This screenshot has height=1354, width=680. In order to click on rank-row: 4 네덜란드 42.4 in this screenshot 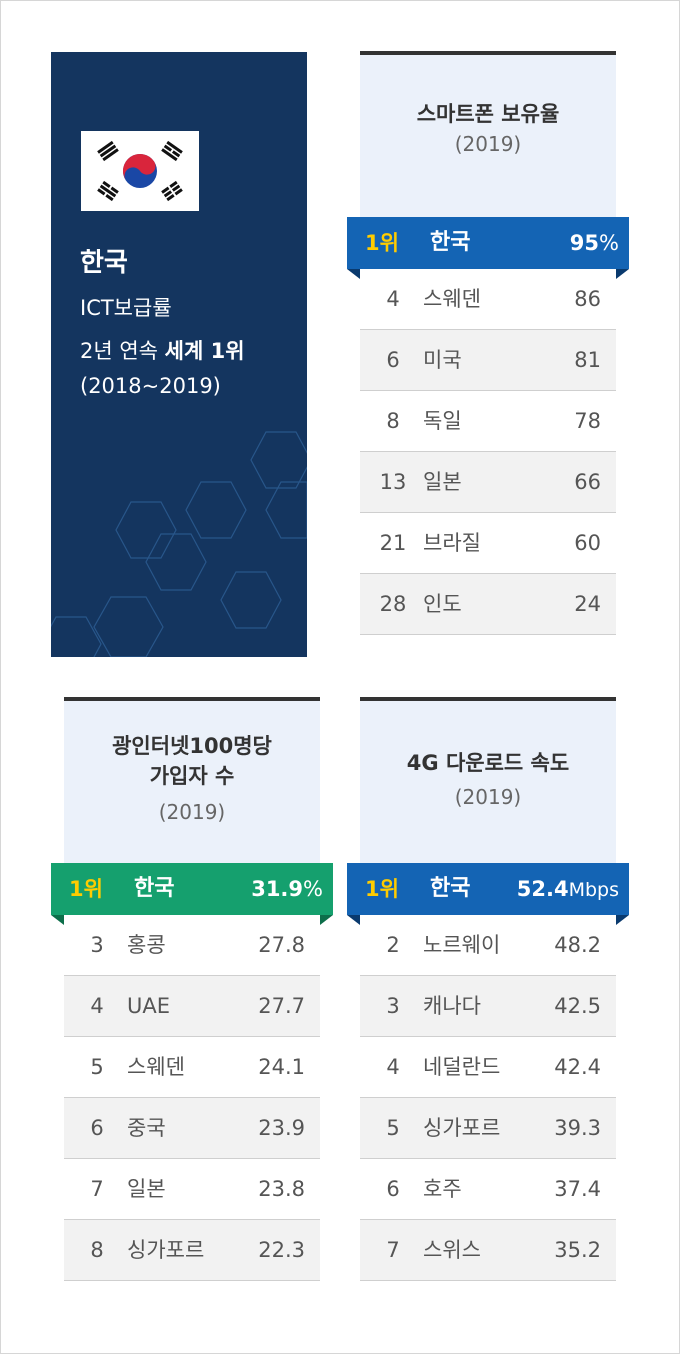, I will do `click(488, 1067)`.